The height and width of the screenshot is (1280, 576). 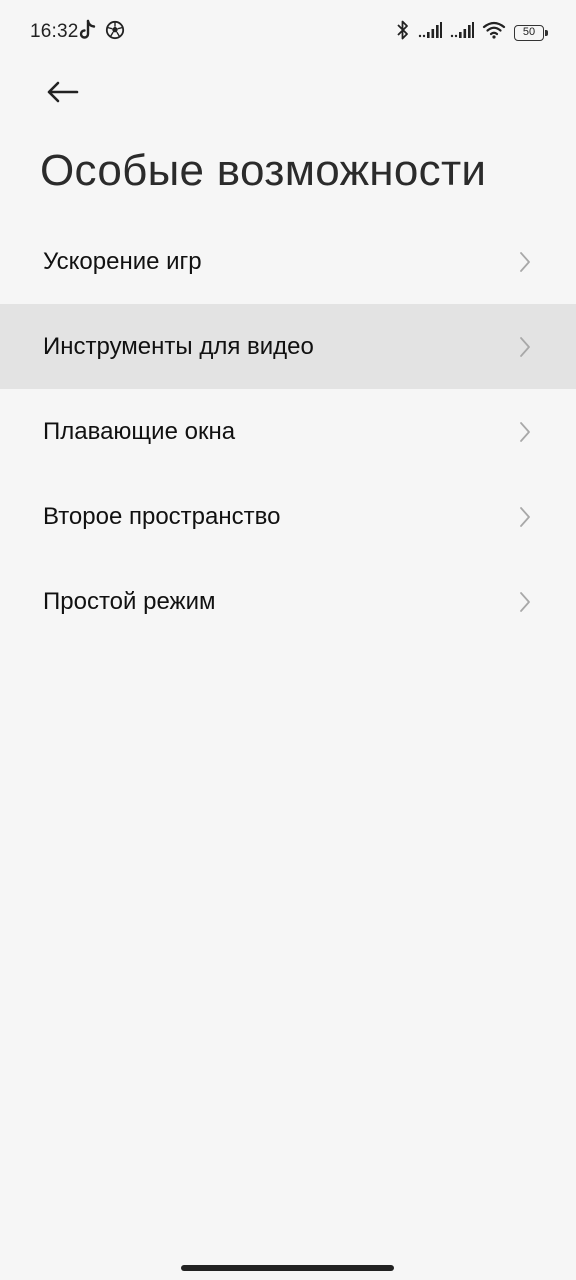 I want to click on soccer-ball-icon, so click(x=115, y=32).